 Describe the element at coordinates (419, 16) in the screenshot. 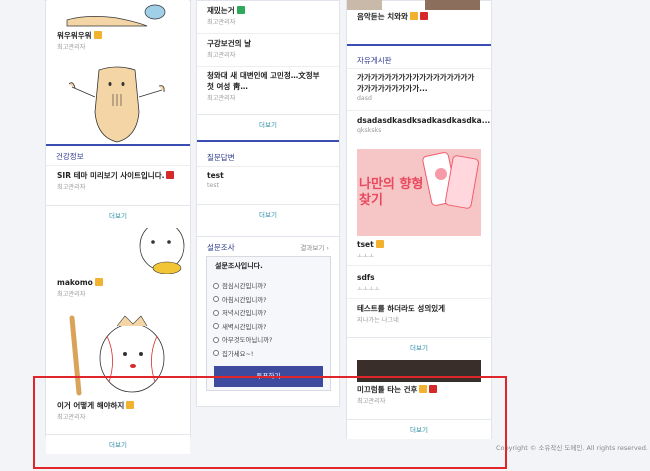

I see `list-item: 음악듣는 치와와` at that location.